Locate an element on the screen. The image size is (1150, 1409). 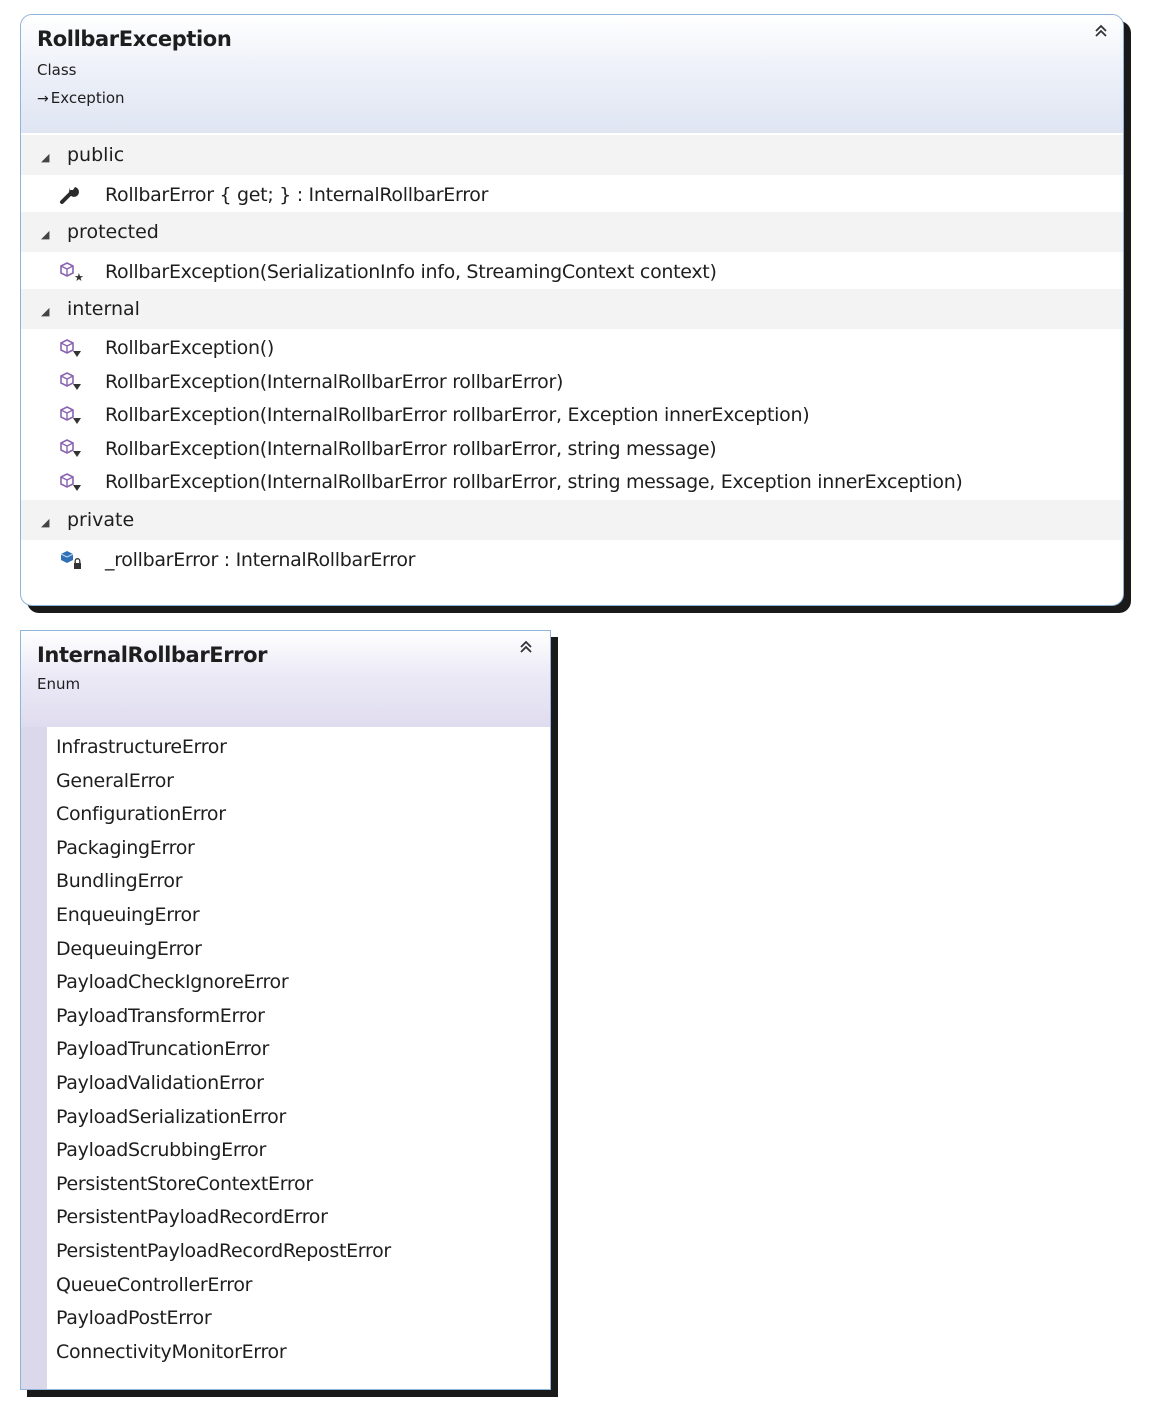
enum-value: PackagingError is located at coordinates (298, 849).